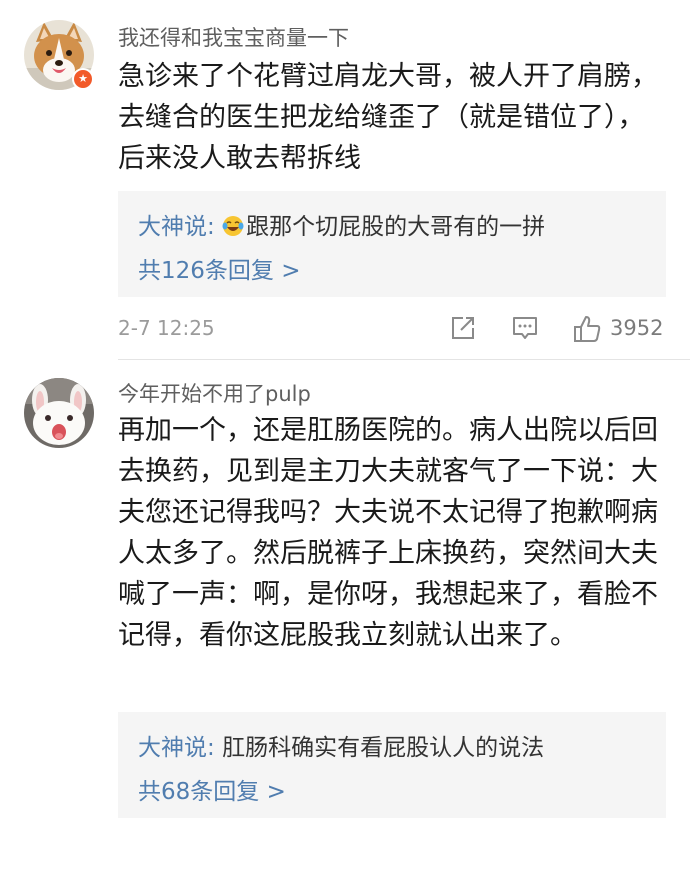 The height and width of the screenshot is (883, 690). I want to click on rabbit-avatar-image, so click(59, 413).